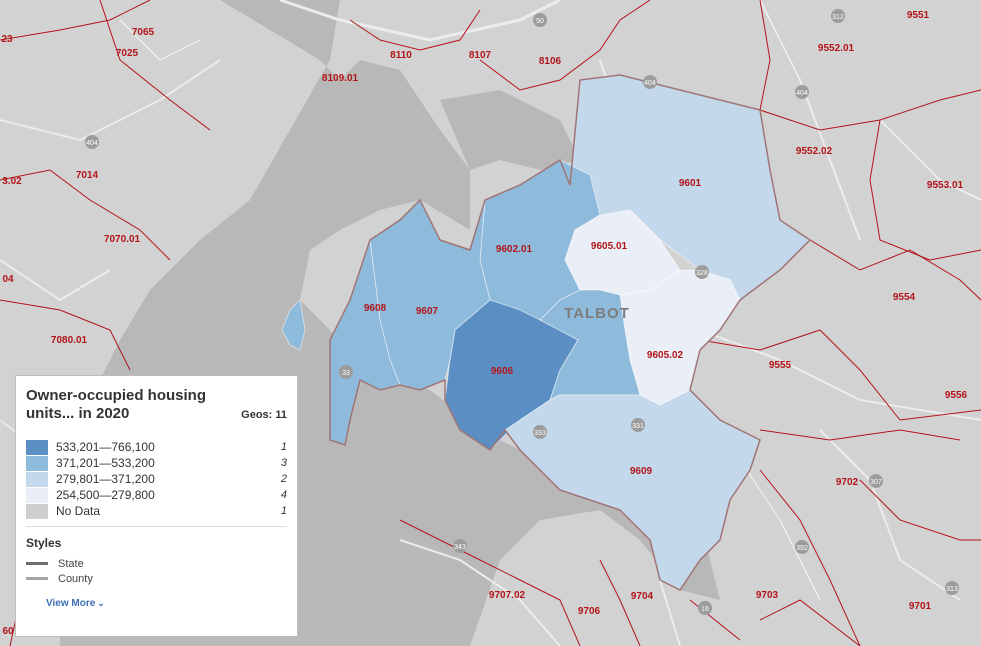 The image size is (981, 646). I want to click on svg-text: 9707.02, so click(507, 595).